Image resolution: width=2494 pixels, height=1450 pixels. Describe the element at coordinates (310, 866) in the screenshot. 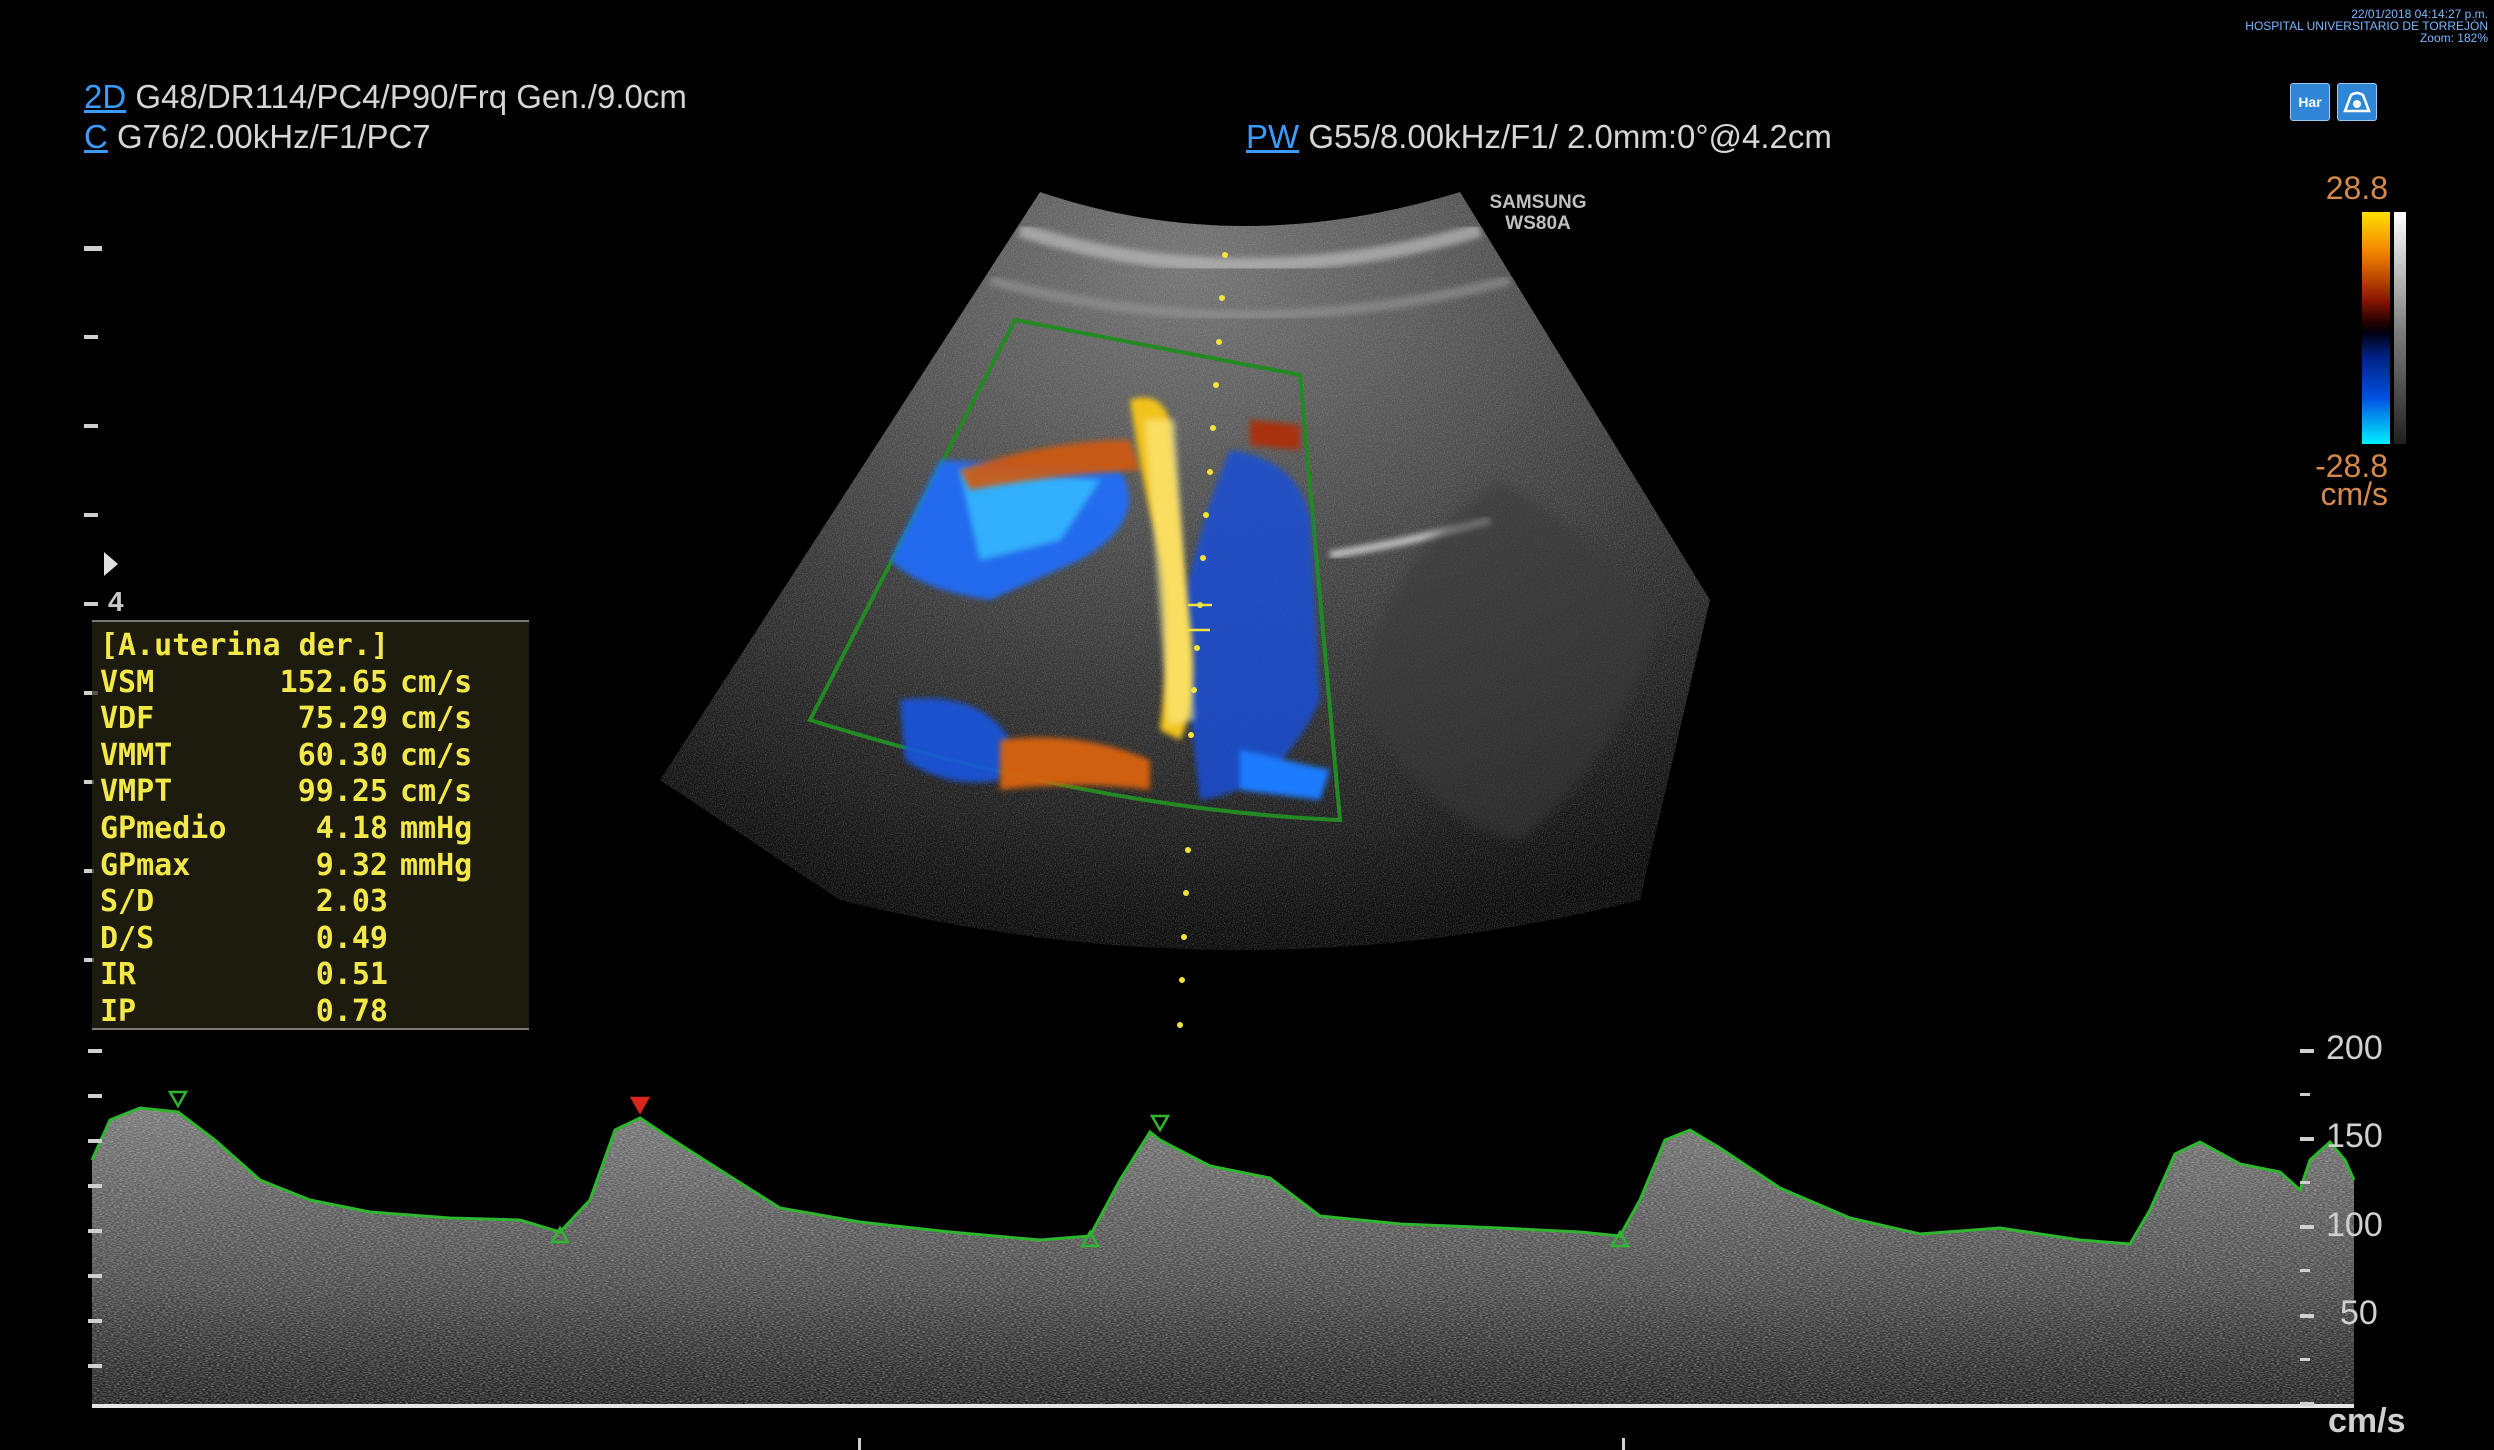

I see `measurement-row: GPmax 9.32 mmHg` at that location.